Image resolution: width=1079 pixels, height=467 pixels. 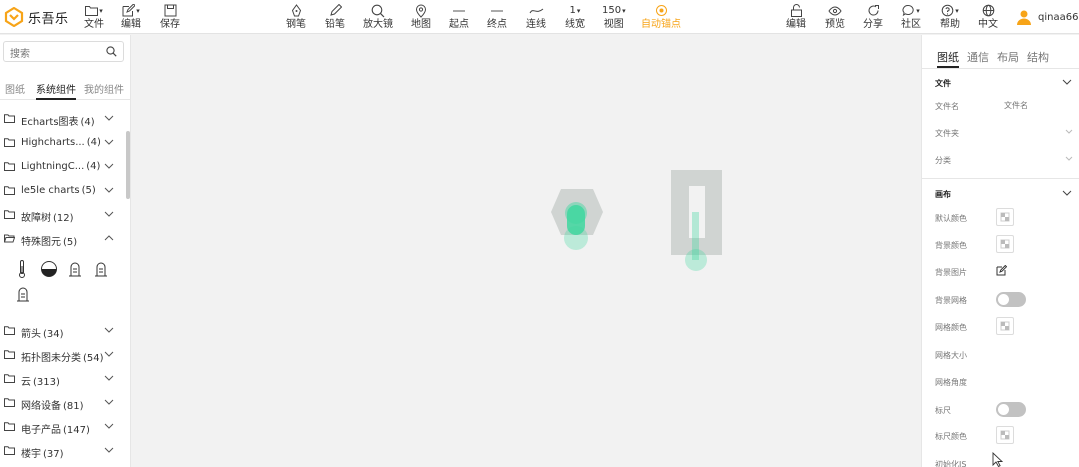 I want to click on category-item: le5le charts (5), so click(x=63, y=191).